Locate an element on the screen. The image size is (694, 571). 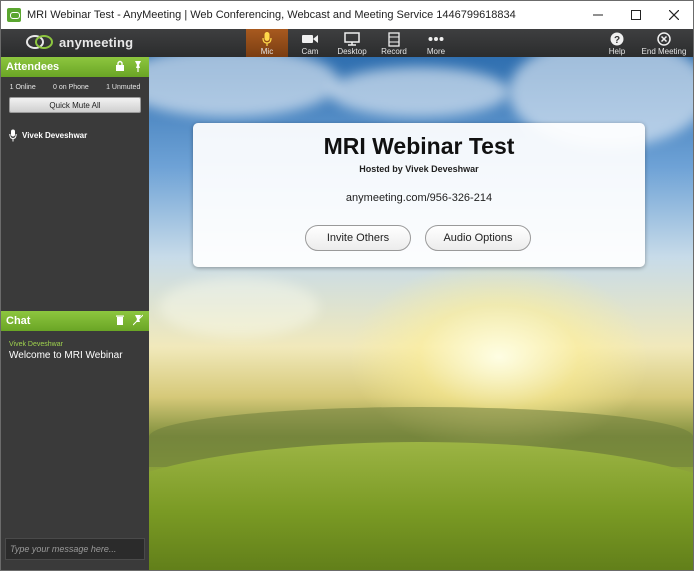
desktop-label: Desktop is located at coordinates (352, 51).